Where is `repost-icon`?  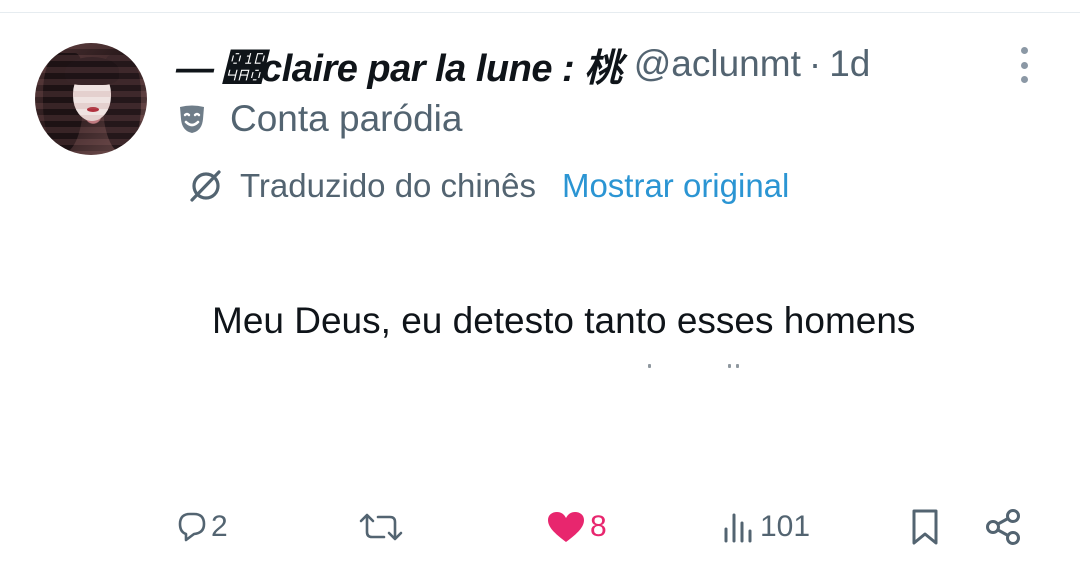 repost-icon is located at coordinates (381, 527).